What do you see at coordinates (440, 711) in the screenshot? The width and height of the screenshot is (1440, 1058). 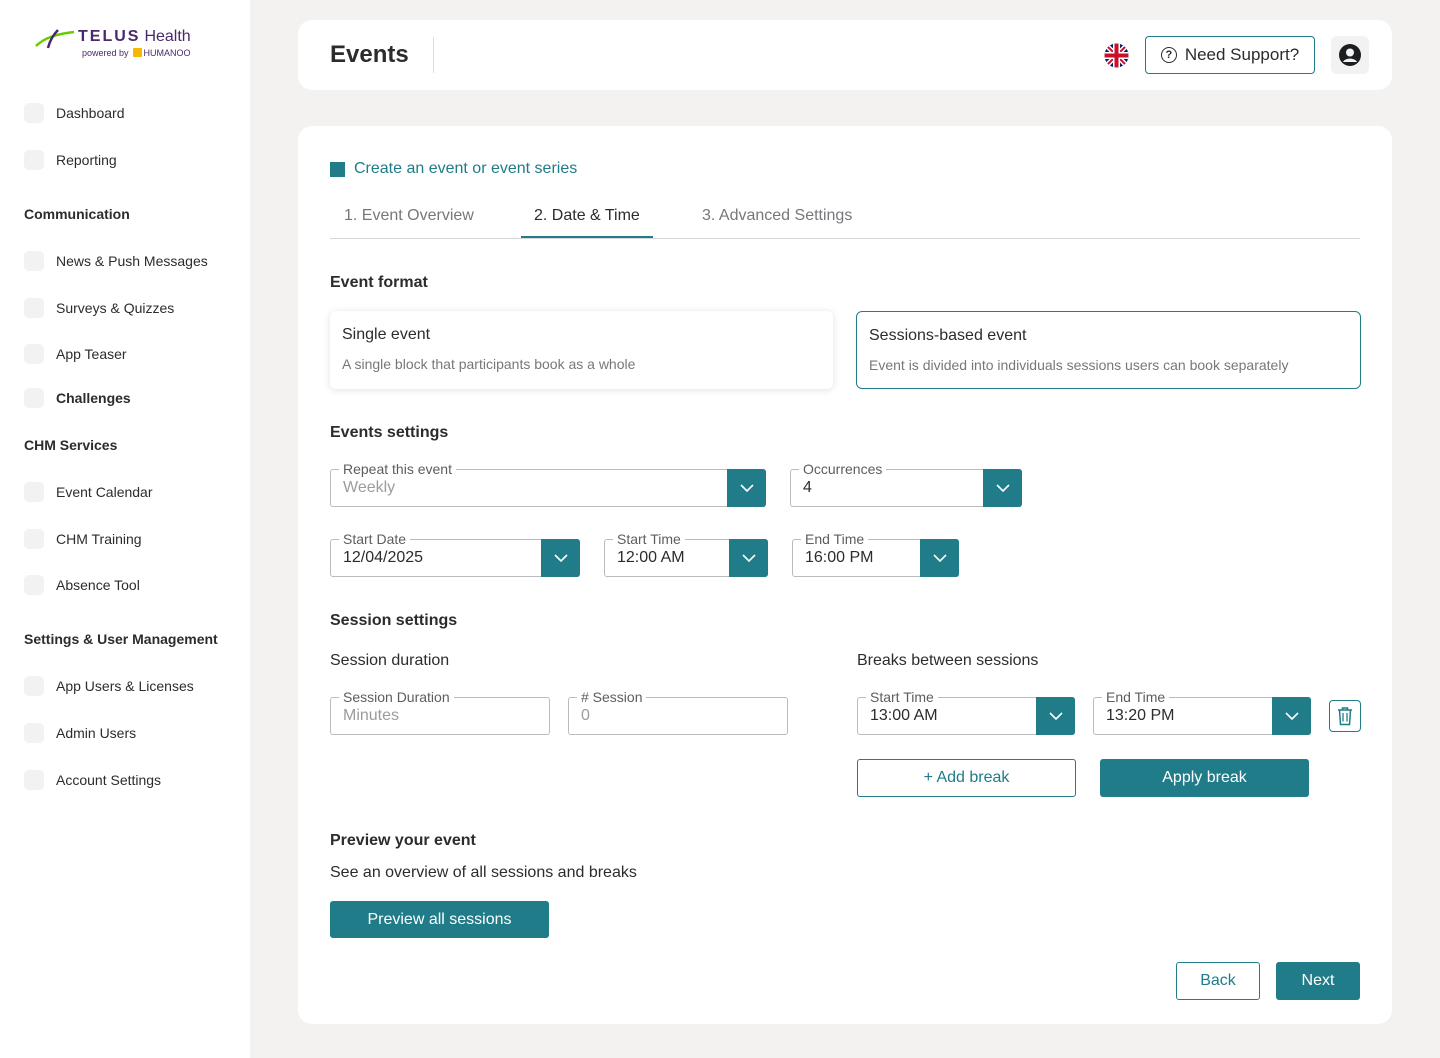 I see `session-duration-input: Session Duration Minutes` at bounding box center [440, 711].